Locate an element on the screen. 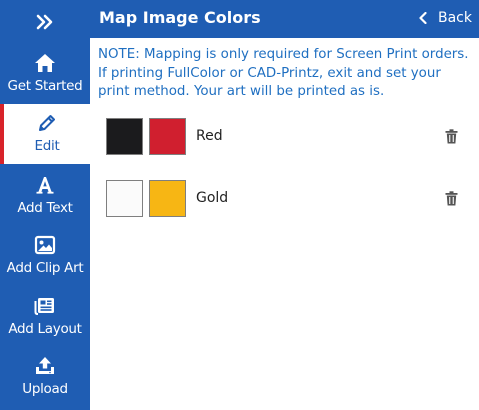  back-button: Back is located at coordinates (445, 18).